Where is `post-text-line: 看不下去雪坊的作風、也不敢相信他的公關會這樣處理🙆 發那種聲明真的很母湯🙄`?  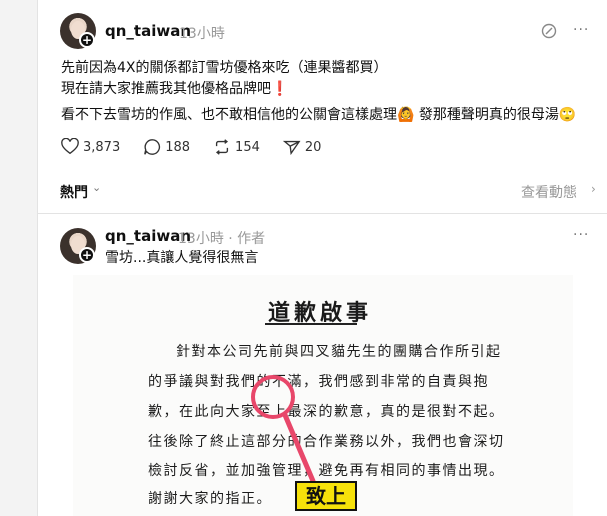 post-text-line: 看不下去雪坊的作風、也不敢相信他的公關會這樣處理🙆 發那種聲明真的很母湯🙄 is located at coordinates (319, 115).